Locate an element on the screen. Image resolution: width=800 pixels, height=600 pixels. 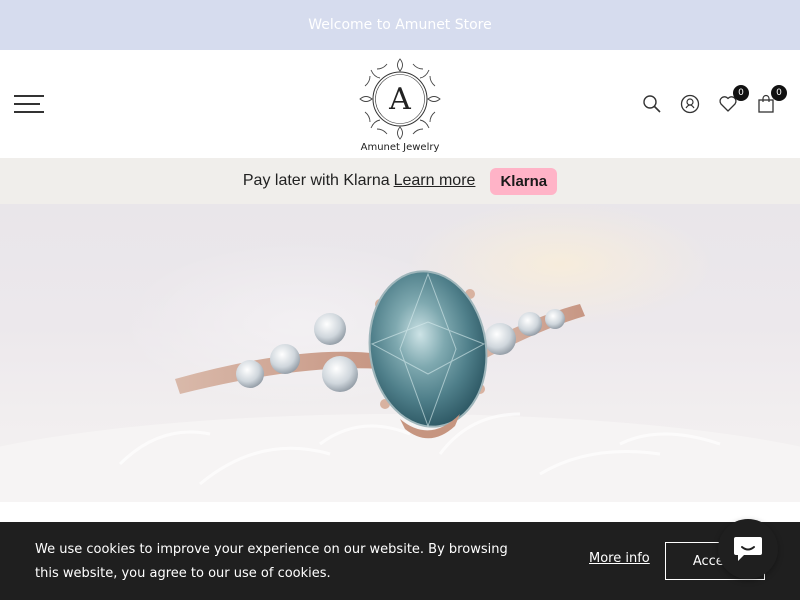
announcement-text: Welcome to Amunet Store is located at coordinates (400, 25).